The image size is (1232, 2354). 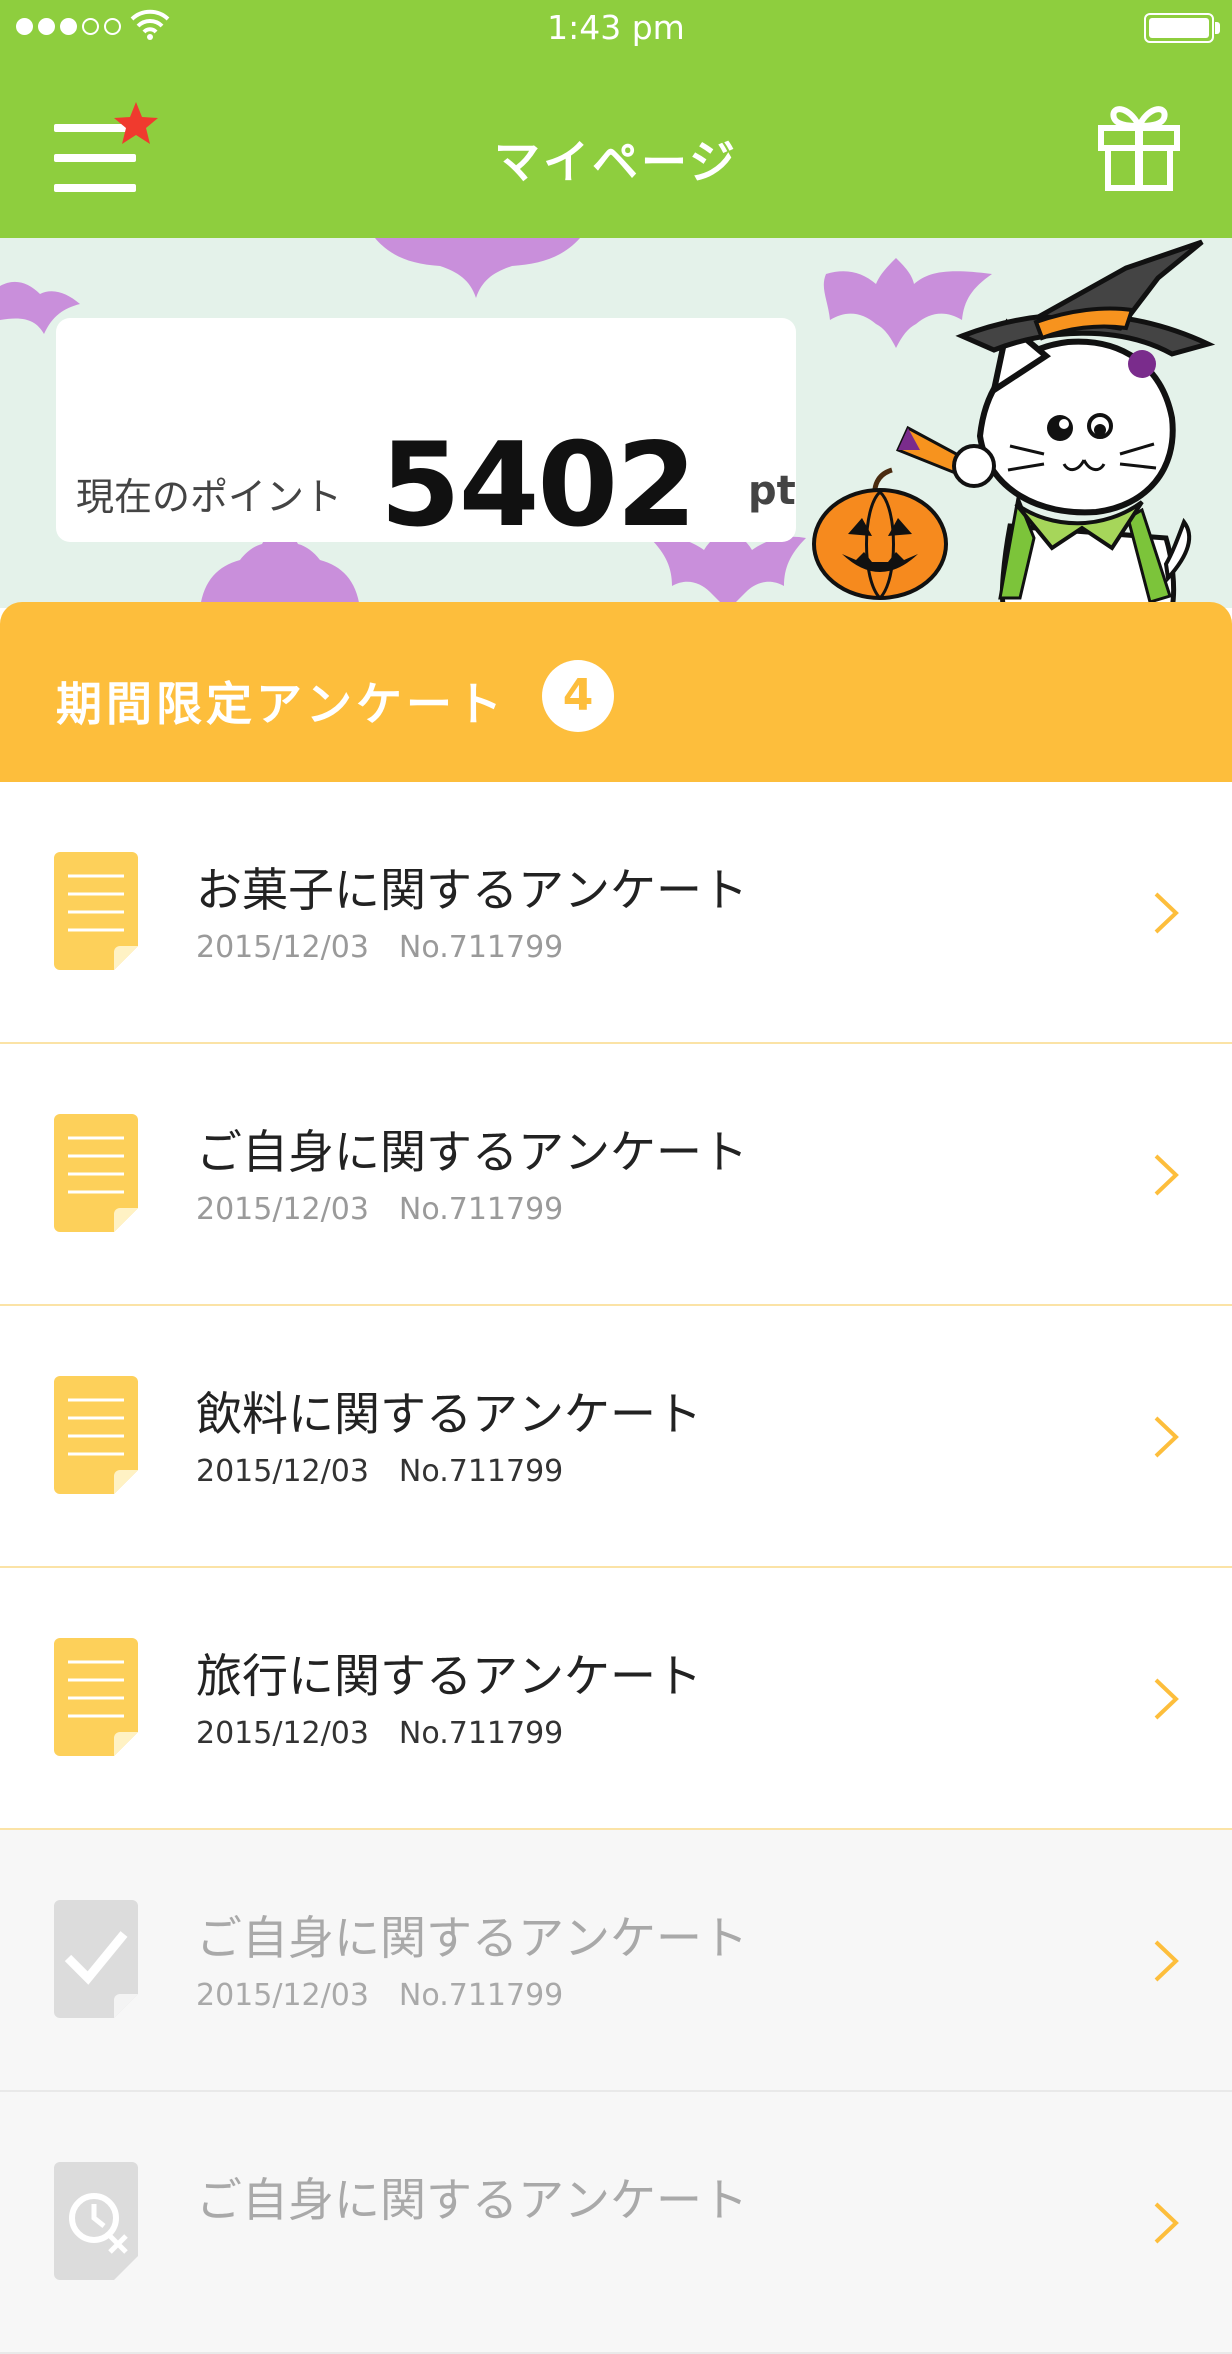 What do you see at coordinates (96, 1959) in the screenshot?
I see `checkmark-document-icon` at bounding box center [96, 1959].